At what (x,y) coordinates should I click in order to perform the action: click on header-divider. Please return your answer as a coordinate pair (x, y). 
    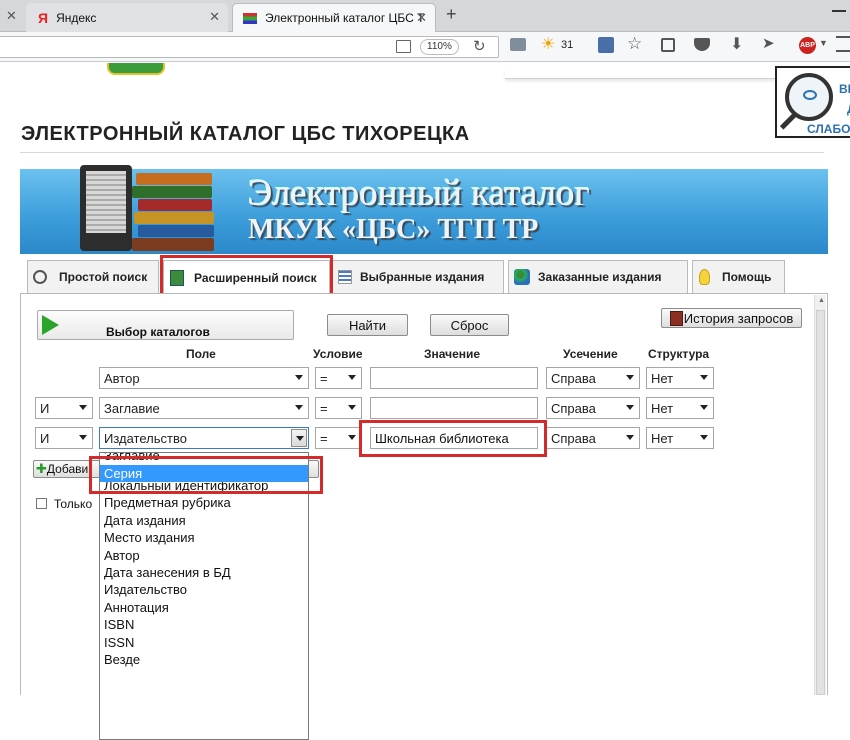
    Looking at the image, I should click on (640, 74).